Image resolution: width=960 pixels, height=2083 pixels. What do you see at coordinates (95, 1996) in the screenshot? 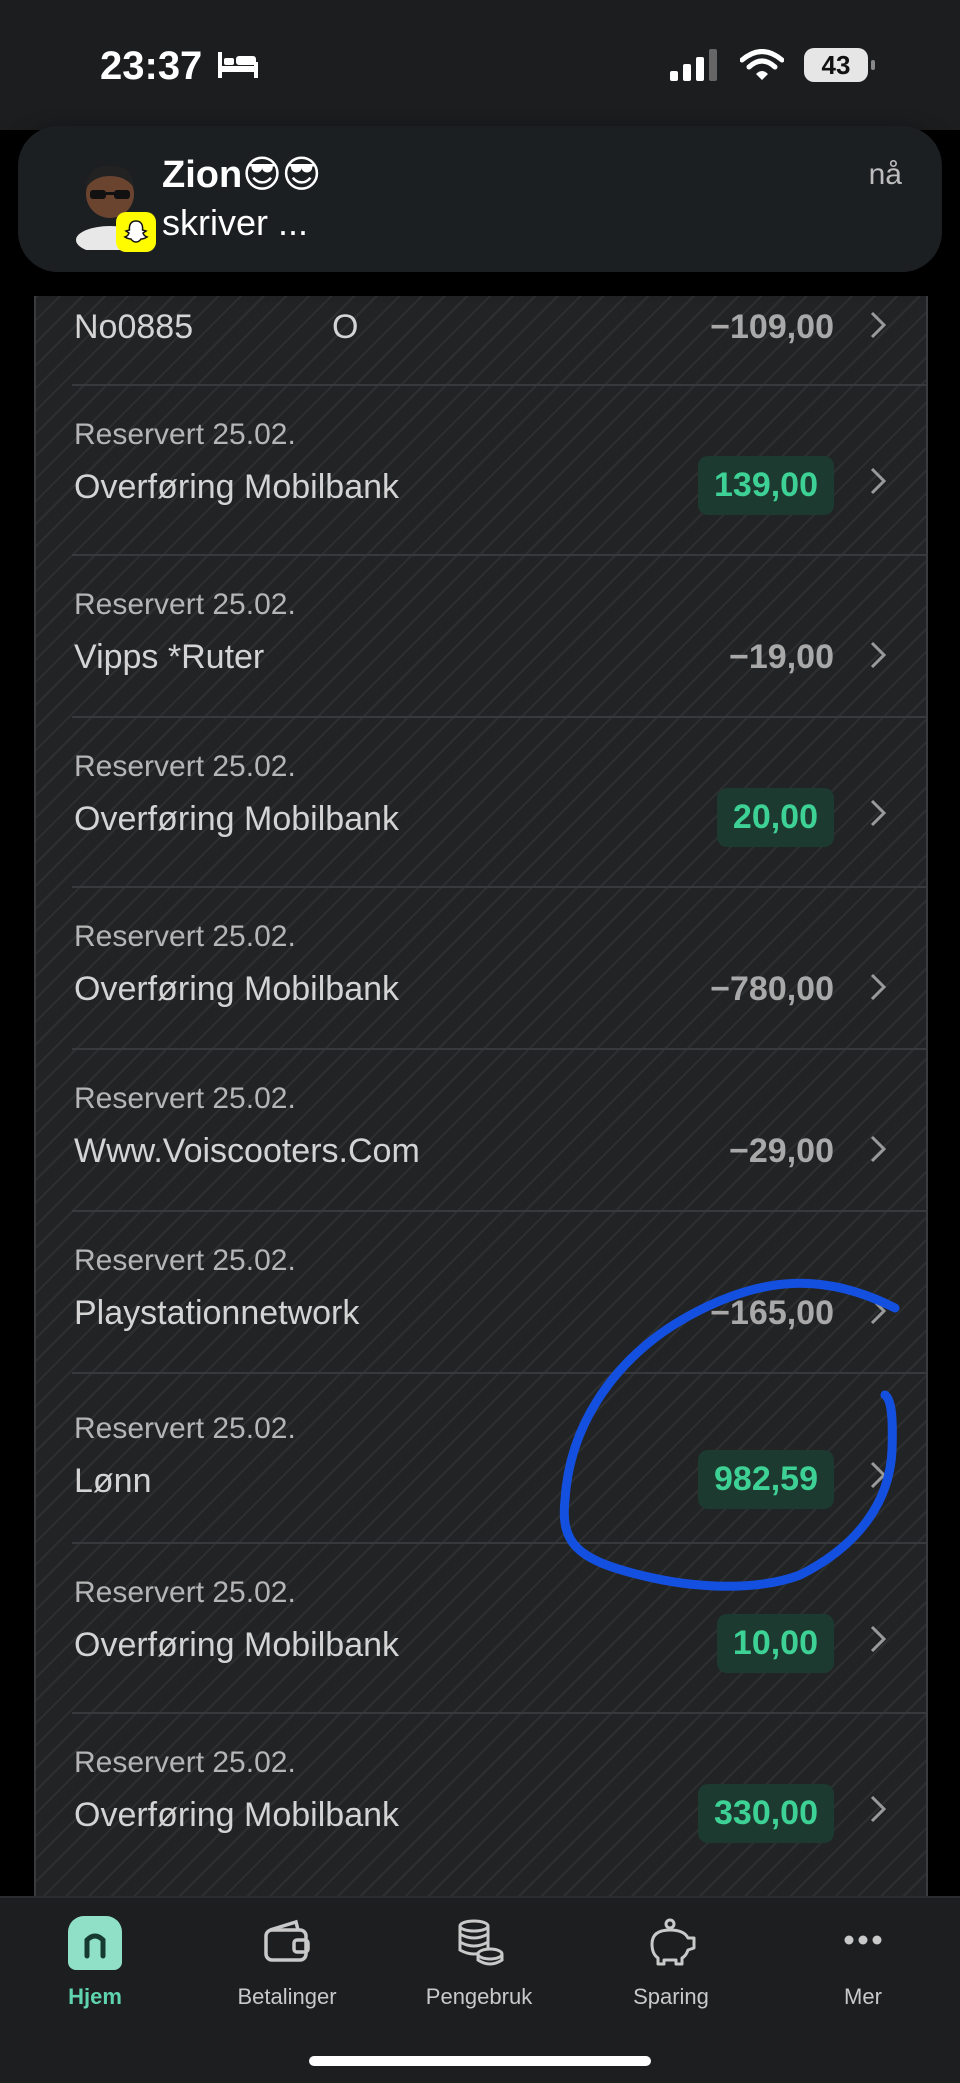
I see `tab-label: Hjem` at bounding box center [95, 1996].